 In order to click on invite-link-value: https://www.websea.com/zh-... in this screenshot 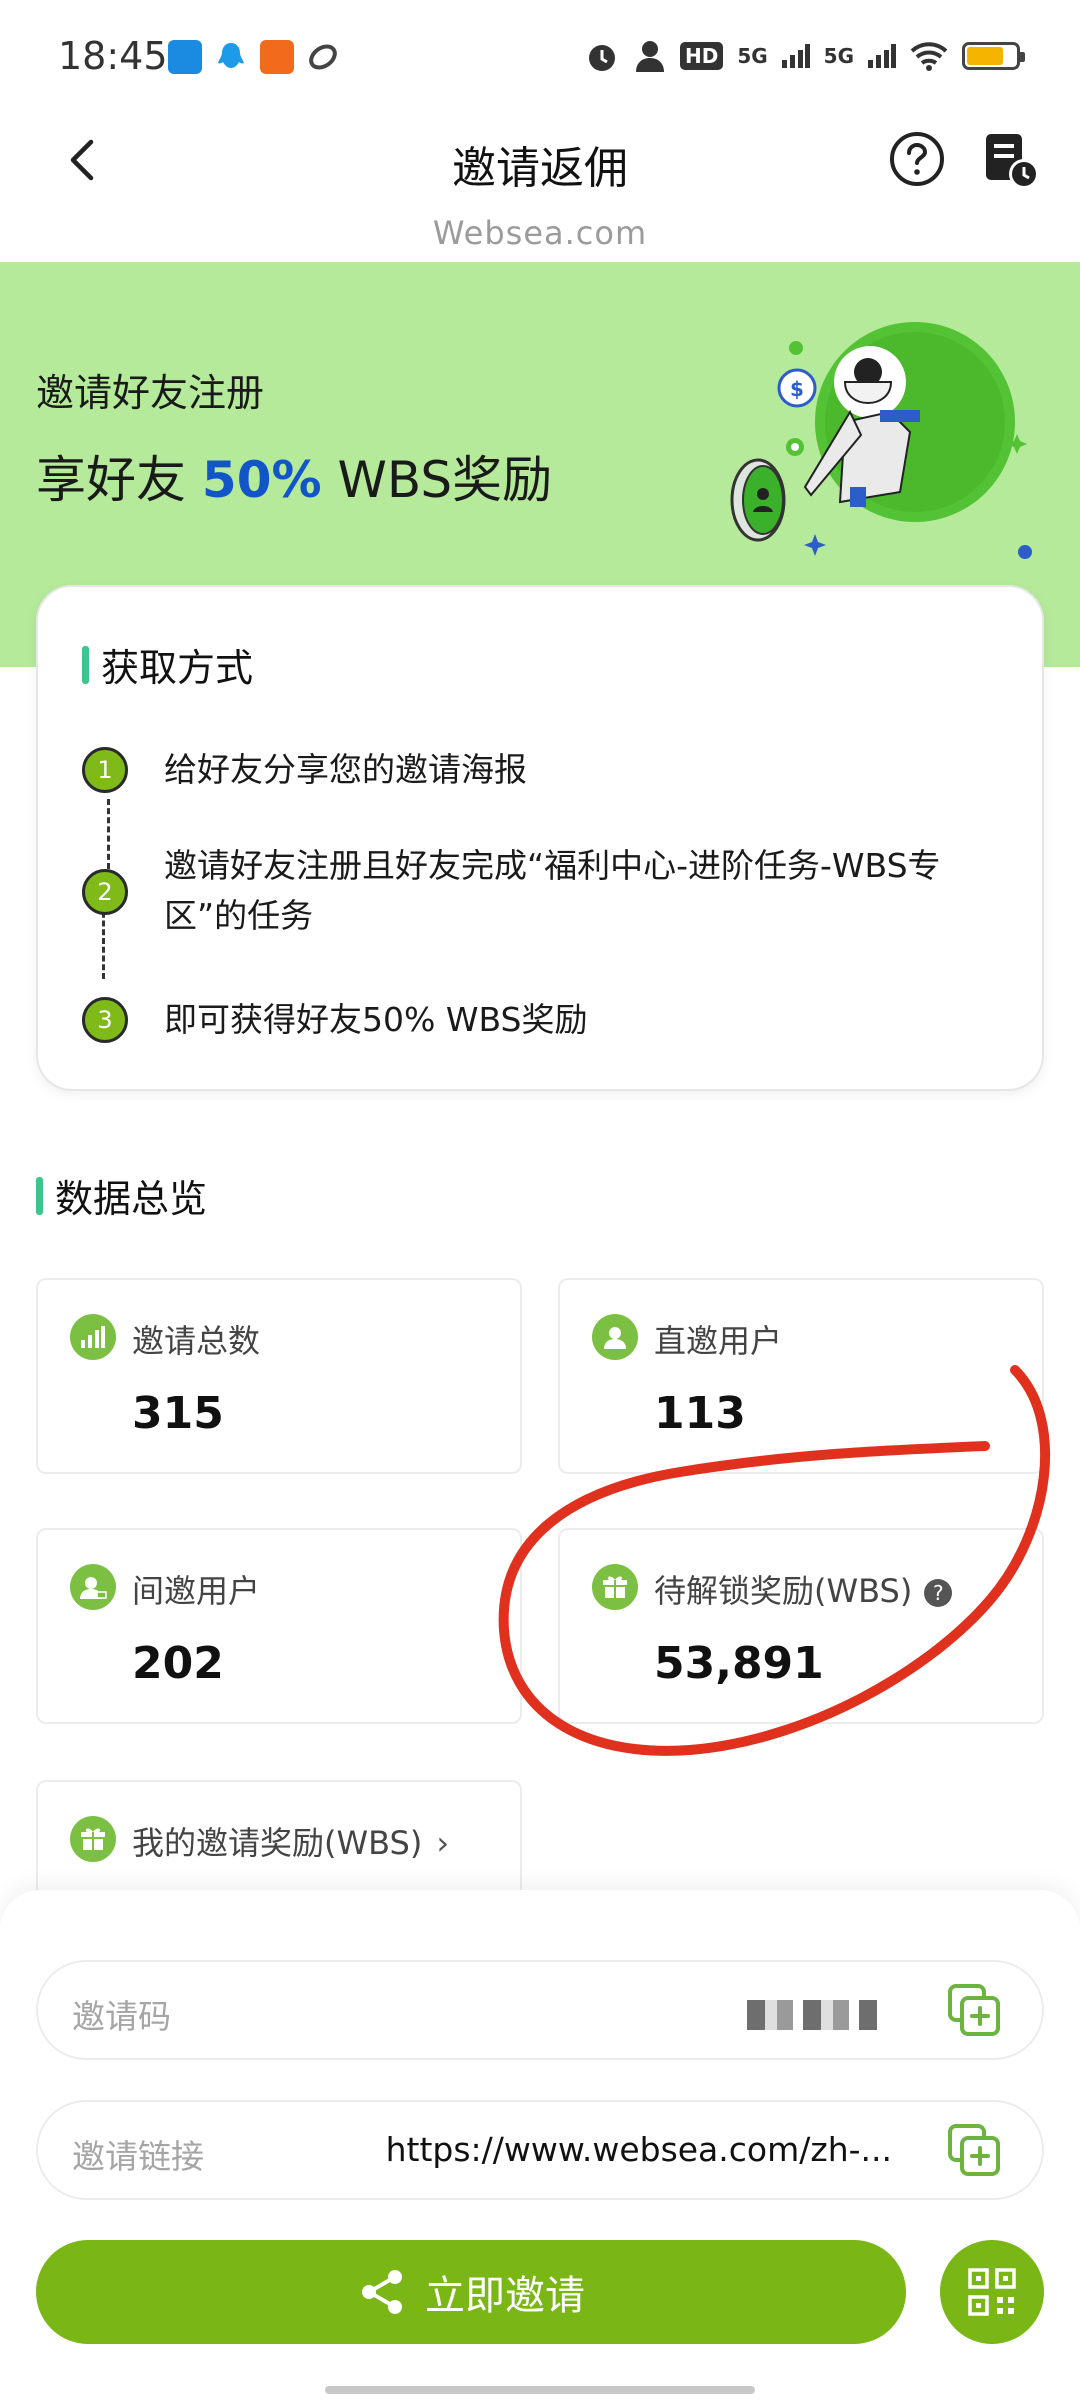, I will do `click(638, 2149)`.